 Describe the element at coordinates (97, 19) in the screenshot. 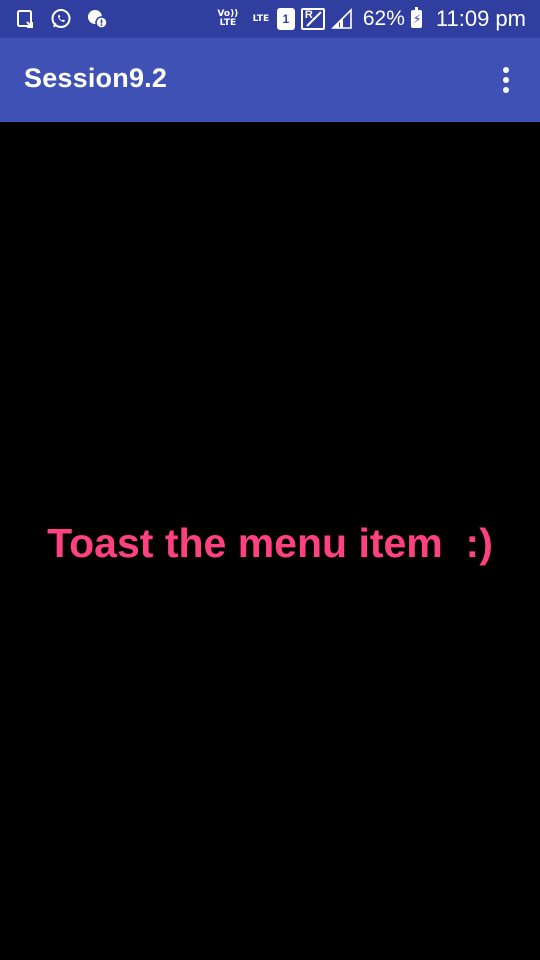

I see `chat-notification-icon` at that location.